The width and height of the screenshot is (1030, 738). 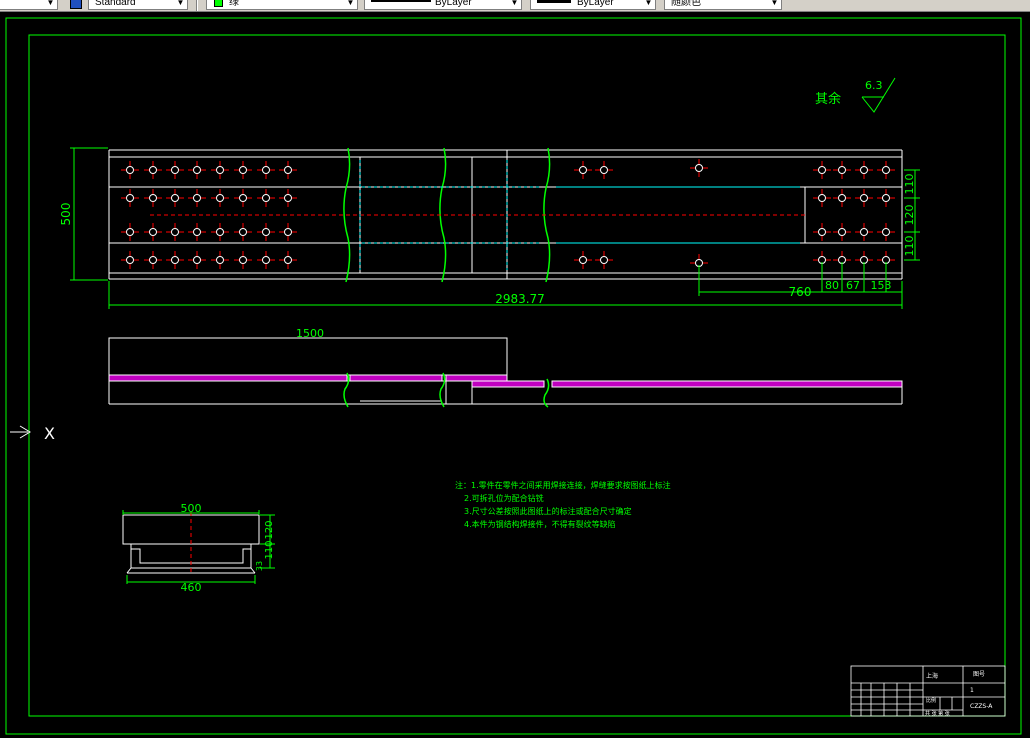 What do you see at coordinates (828, 99) in the screenshot?
I see `surface-finish-label: 其余` at bounding box center [828, 99].